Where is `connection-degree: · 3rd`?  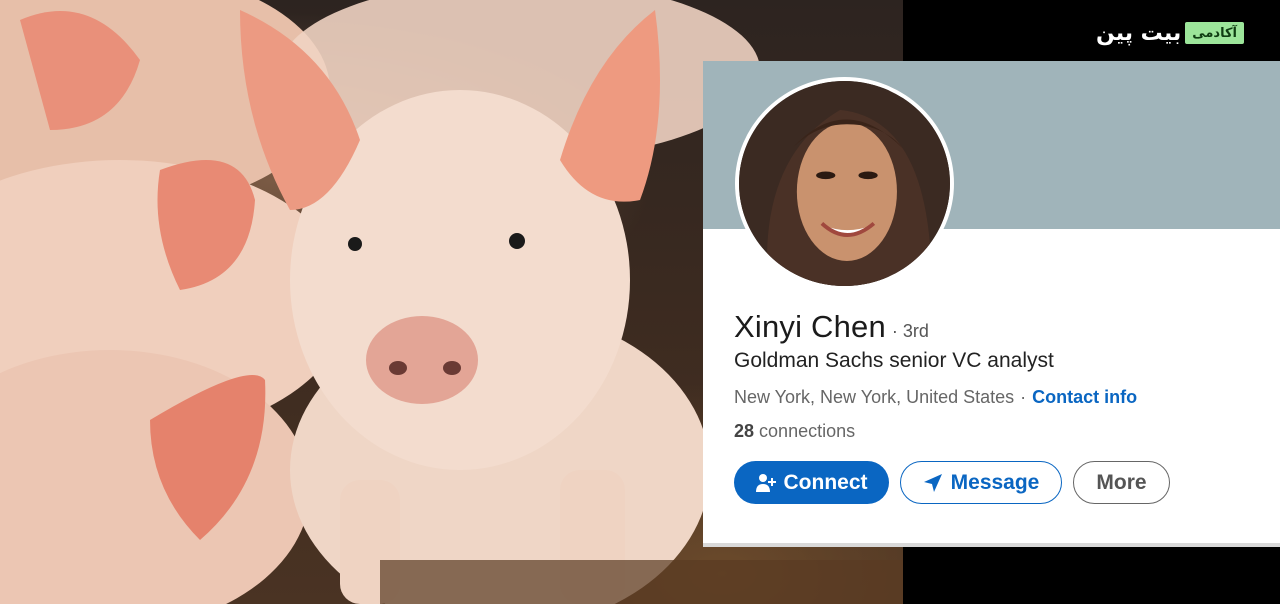
connection-degree: · 3rd is located at coordinates (910, 331).